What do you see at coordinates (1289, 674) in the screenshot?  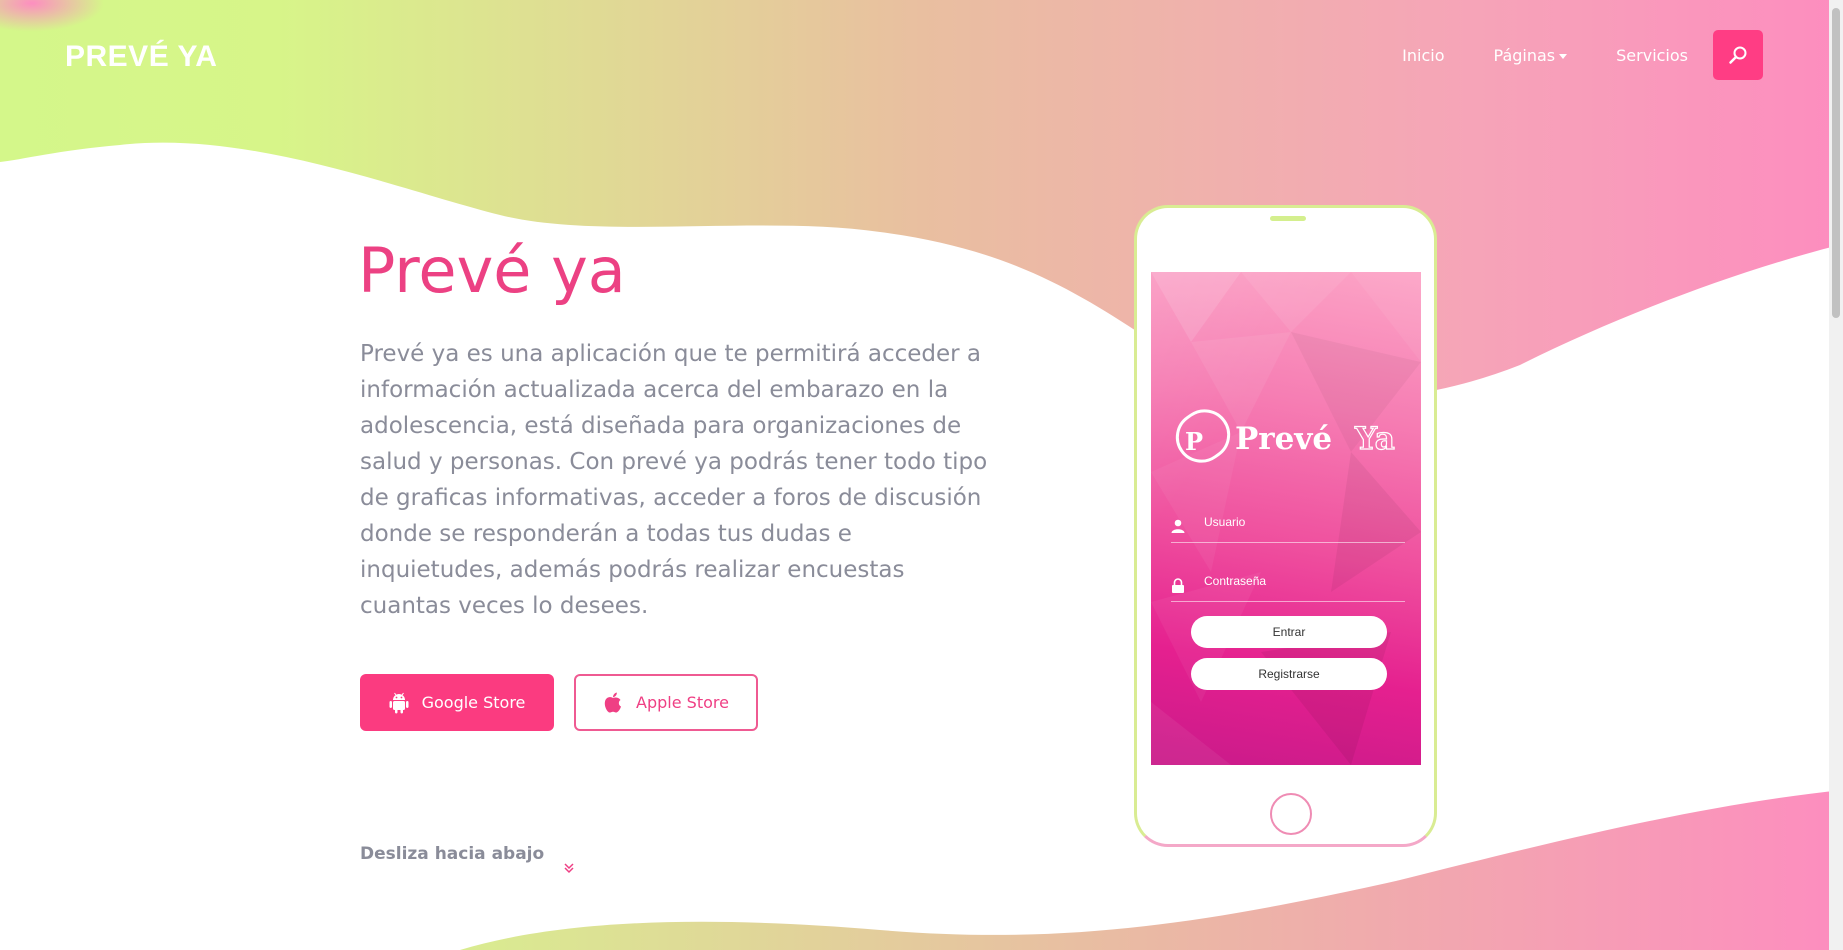 I see `register-button: Registrarse` at bounding box center [1289, 674].